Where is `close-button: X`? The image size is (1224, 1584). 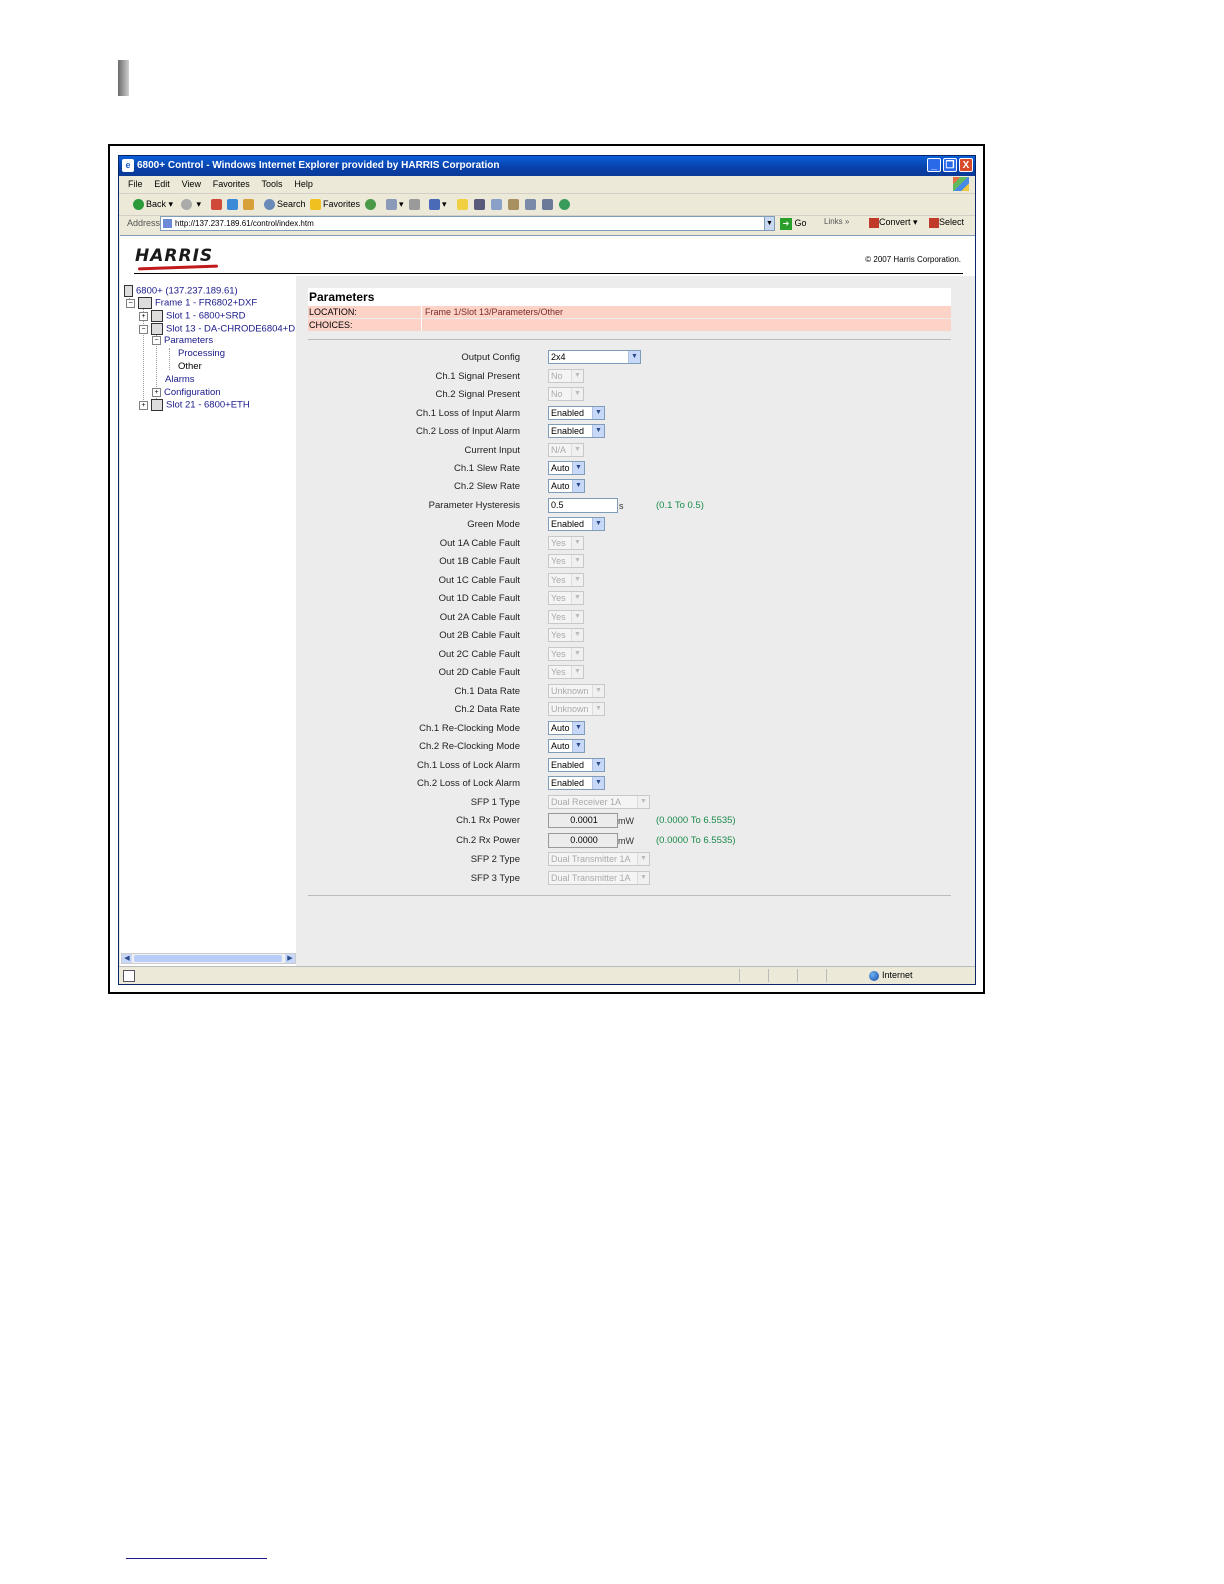
close-button: X is located at coordinates (966, 165).